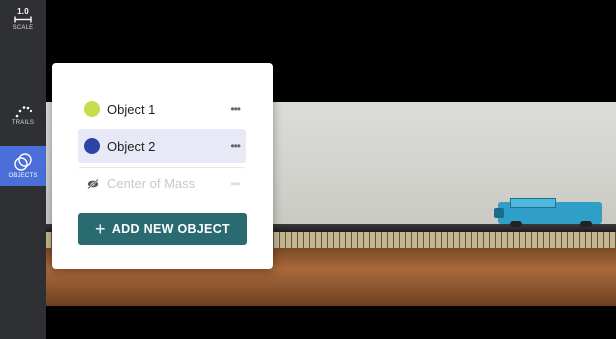 Image resolution: width=616 pixels, height=339 pixels. I want to click on trails-label: TRAILS, so click(23, 123).